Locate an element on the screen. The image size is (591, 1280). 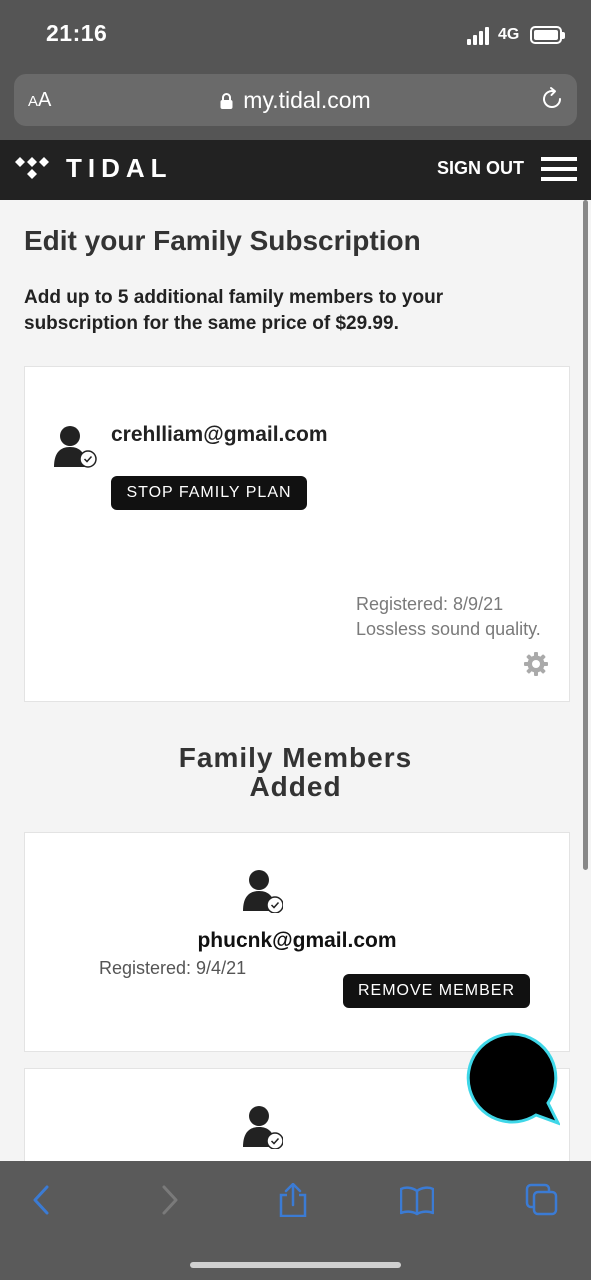
sign-out-link: SIGN OUT is located at coordinates (480, 168).